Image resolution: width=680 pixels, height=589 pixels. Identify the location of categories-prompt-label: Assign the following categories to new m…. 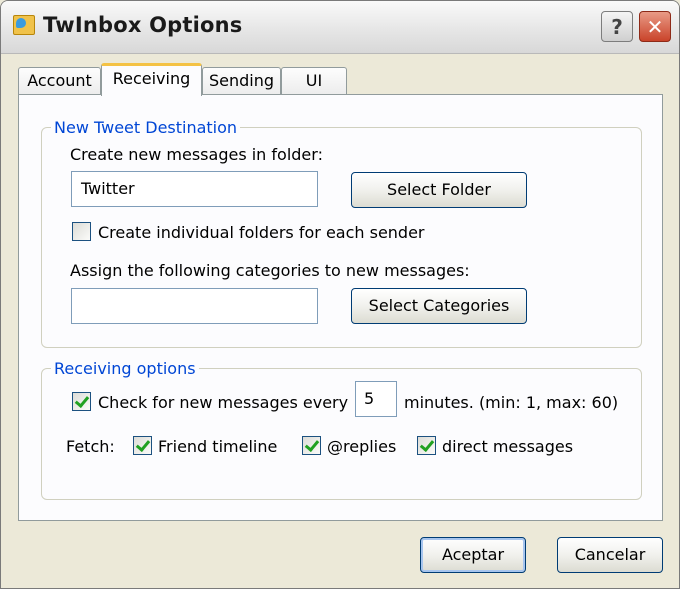
(270, 270).